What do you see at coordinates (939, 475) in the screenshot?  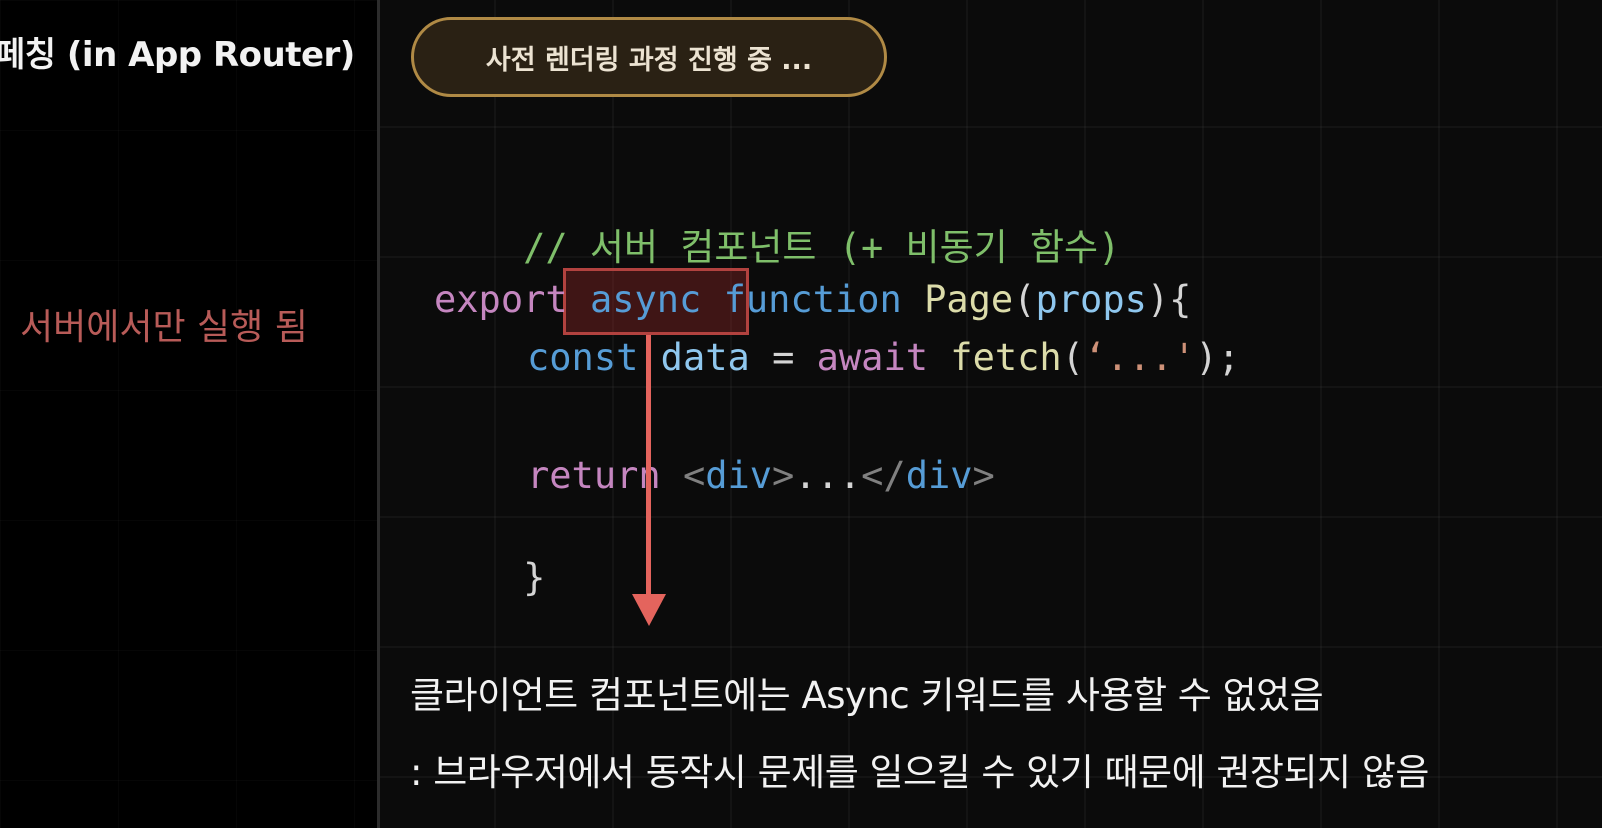 I see `tag-div-close: div` at bounding box center [939, 475].